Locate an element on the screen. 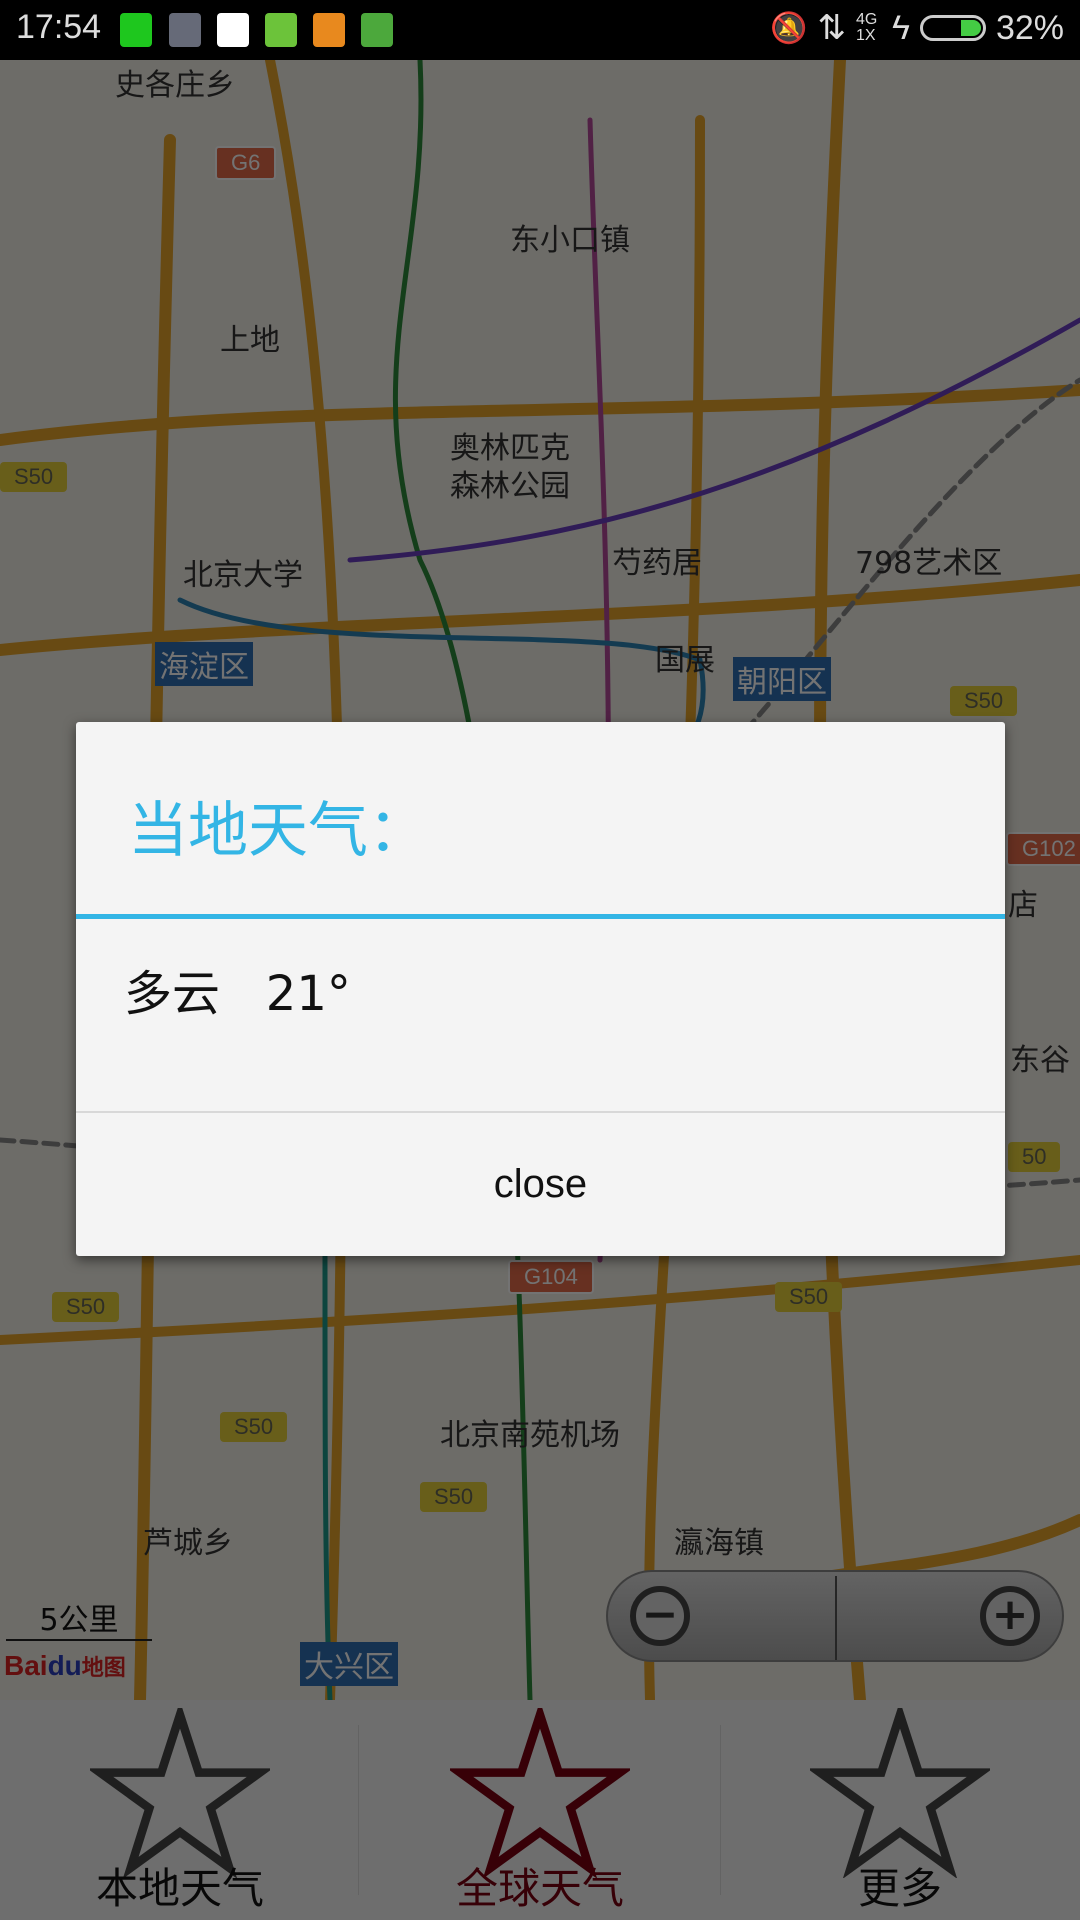 The width and height of the screenshot is (1080, 1920). map-label: 北京大学 is located at coordinates (243, 575).